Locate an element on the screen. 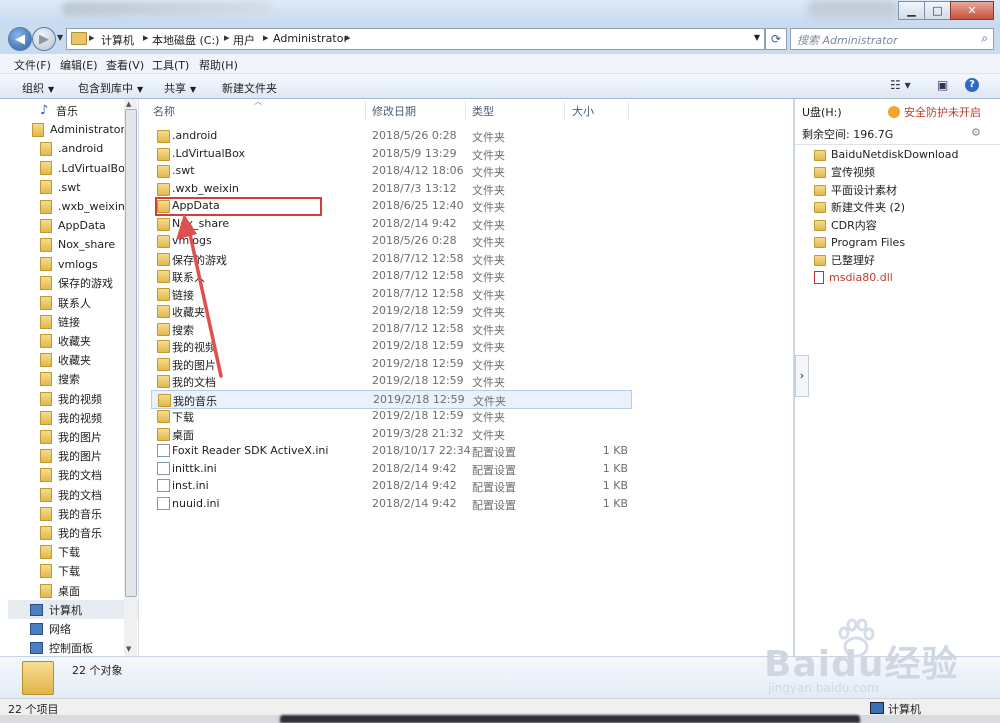 The height and width of the screenshot is (723, 1000). help-button: ? is located at coordinates (972, 85).